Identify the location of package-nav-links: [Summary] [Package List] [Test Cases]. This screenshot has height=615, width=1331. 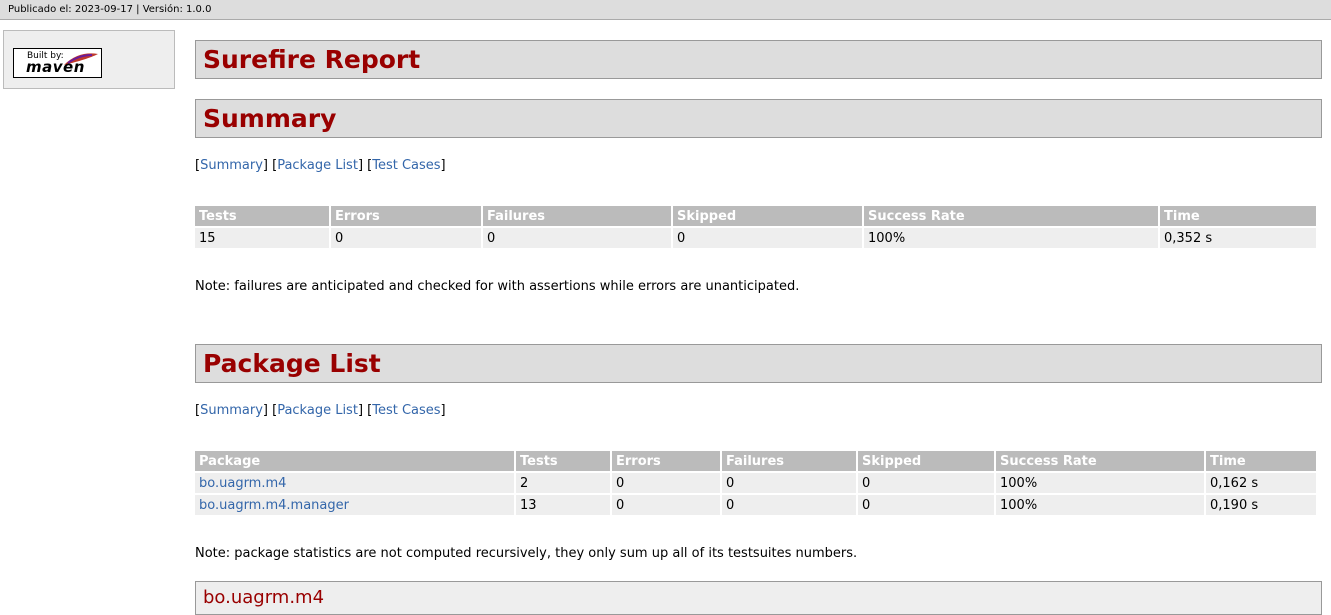
(320, 410).